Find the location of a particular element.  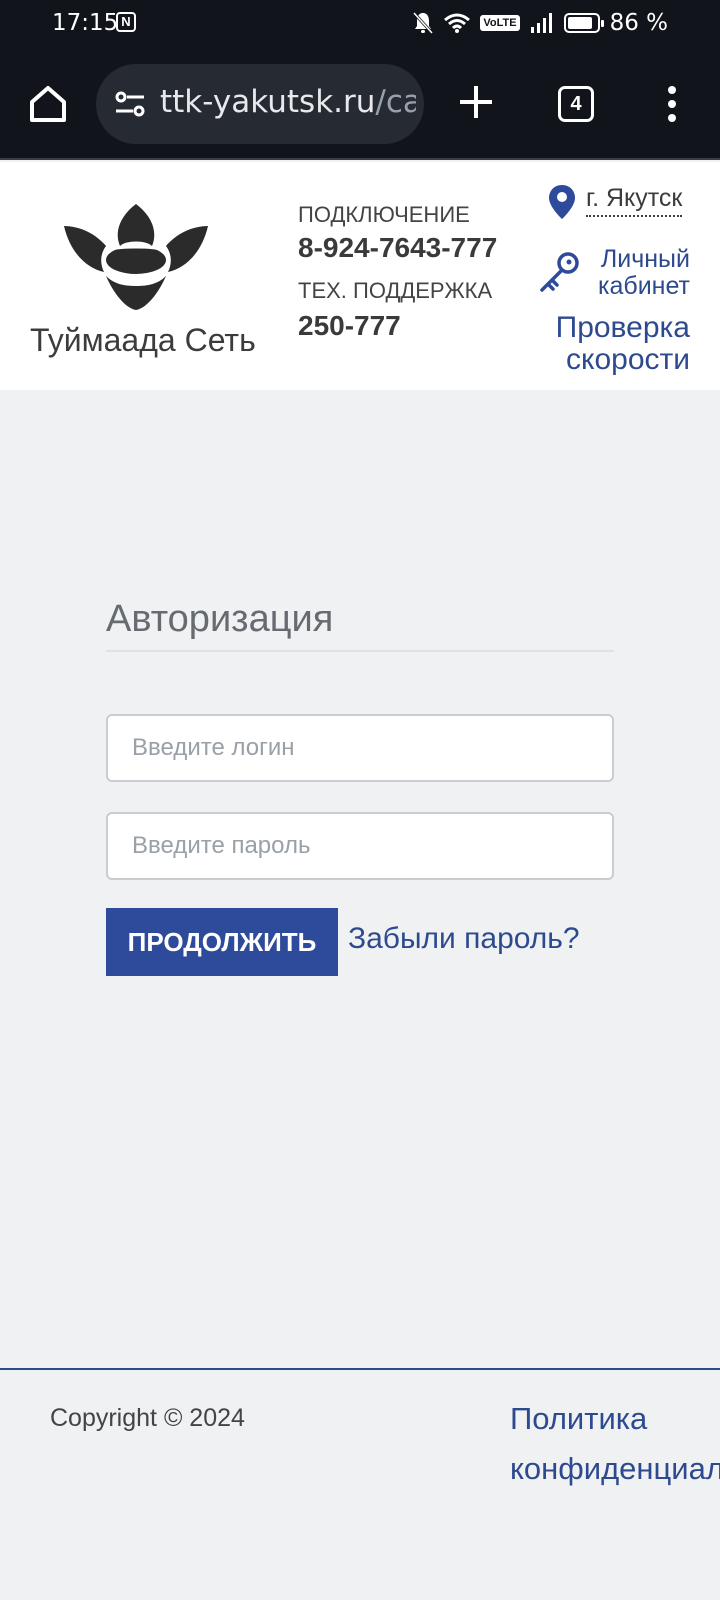

lotus-logo-icon is located at coordinates (136, 257).